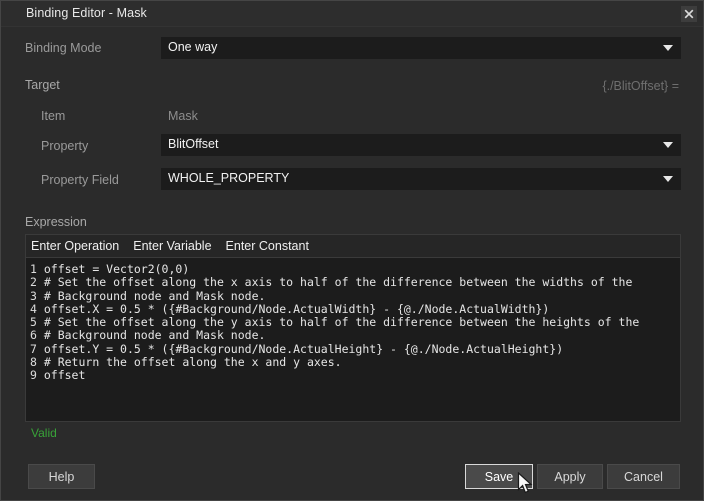 Image resolution: width=704 pixels, height=501 pixels. I want to click on help-button: Help, so click(61, 476).